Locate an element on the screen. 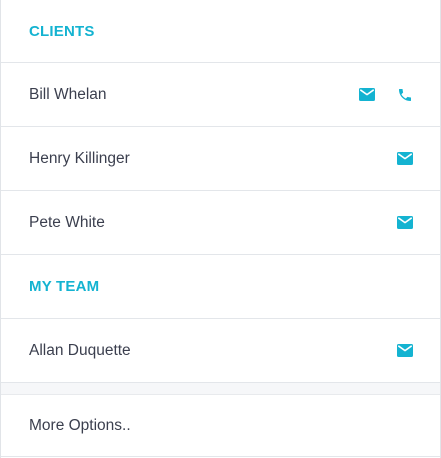 Image resolution: width=441 pixels, height=458 pixels. contact-name: Pete White is located at coordinates (67, 222).